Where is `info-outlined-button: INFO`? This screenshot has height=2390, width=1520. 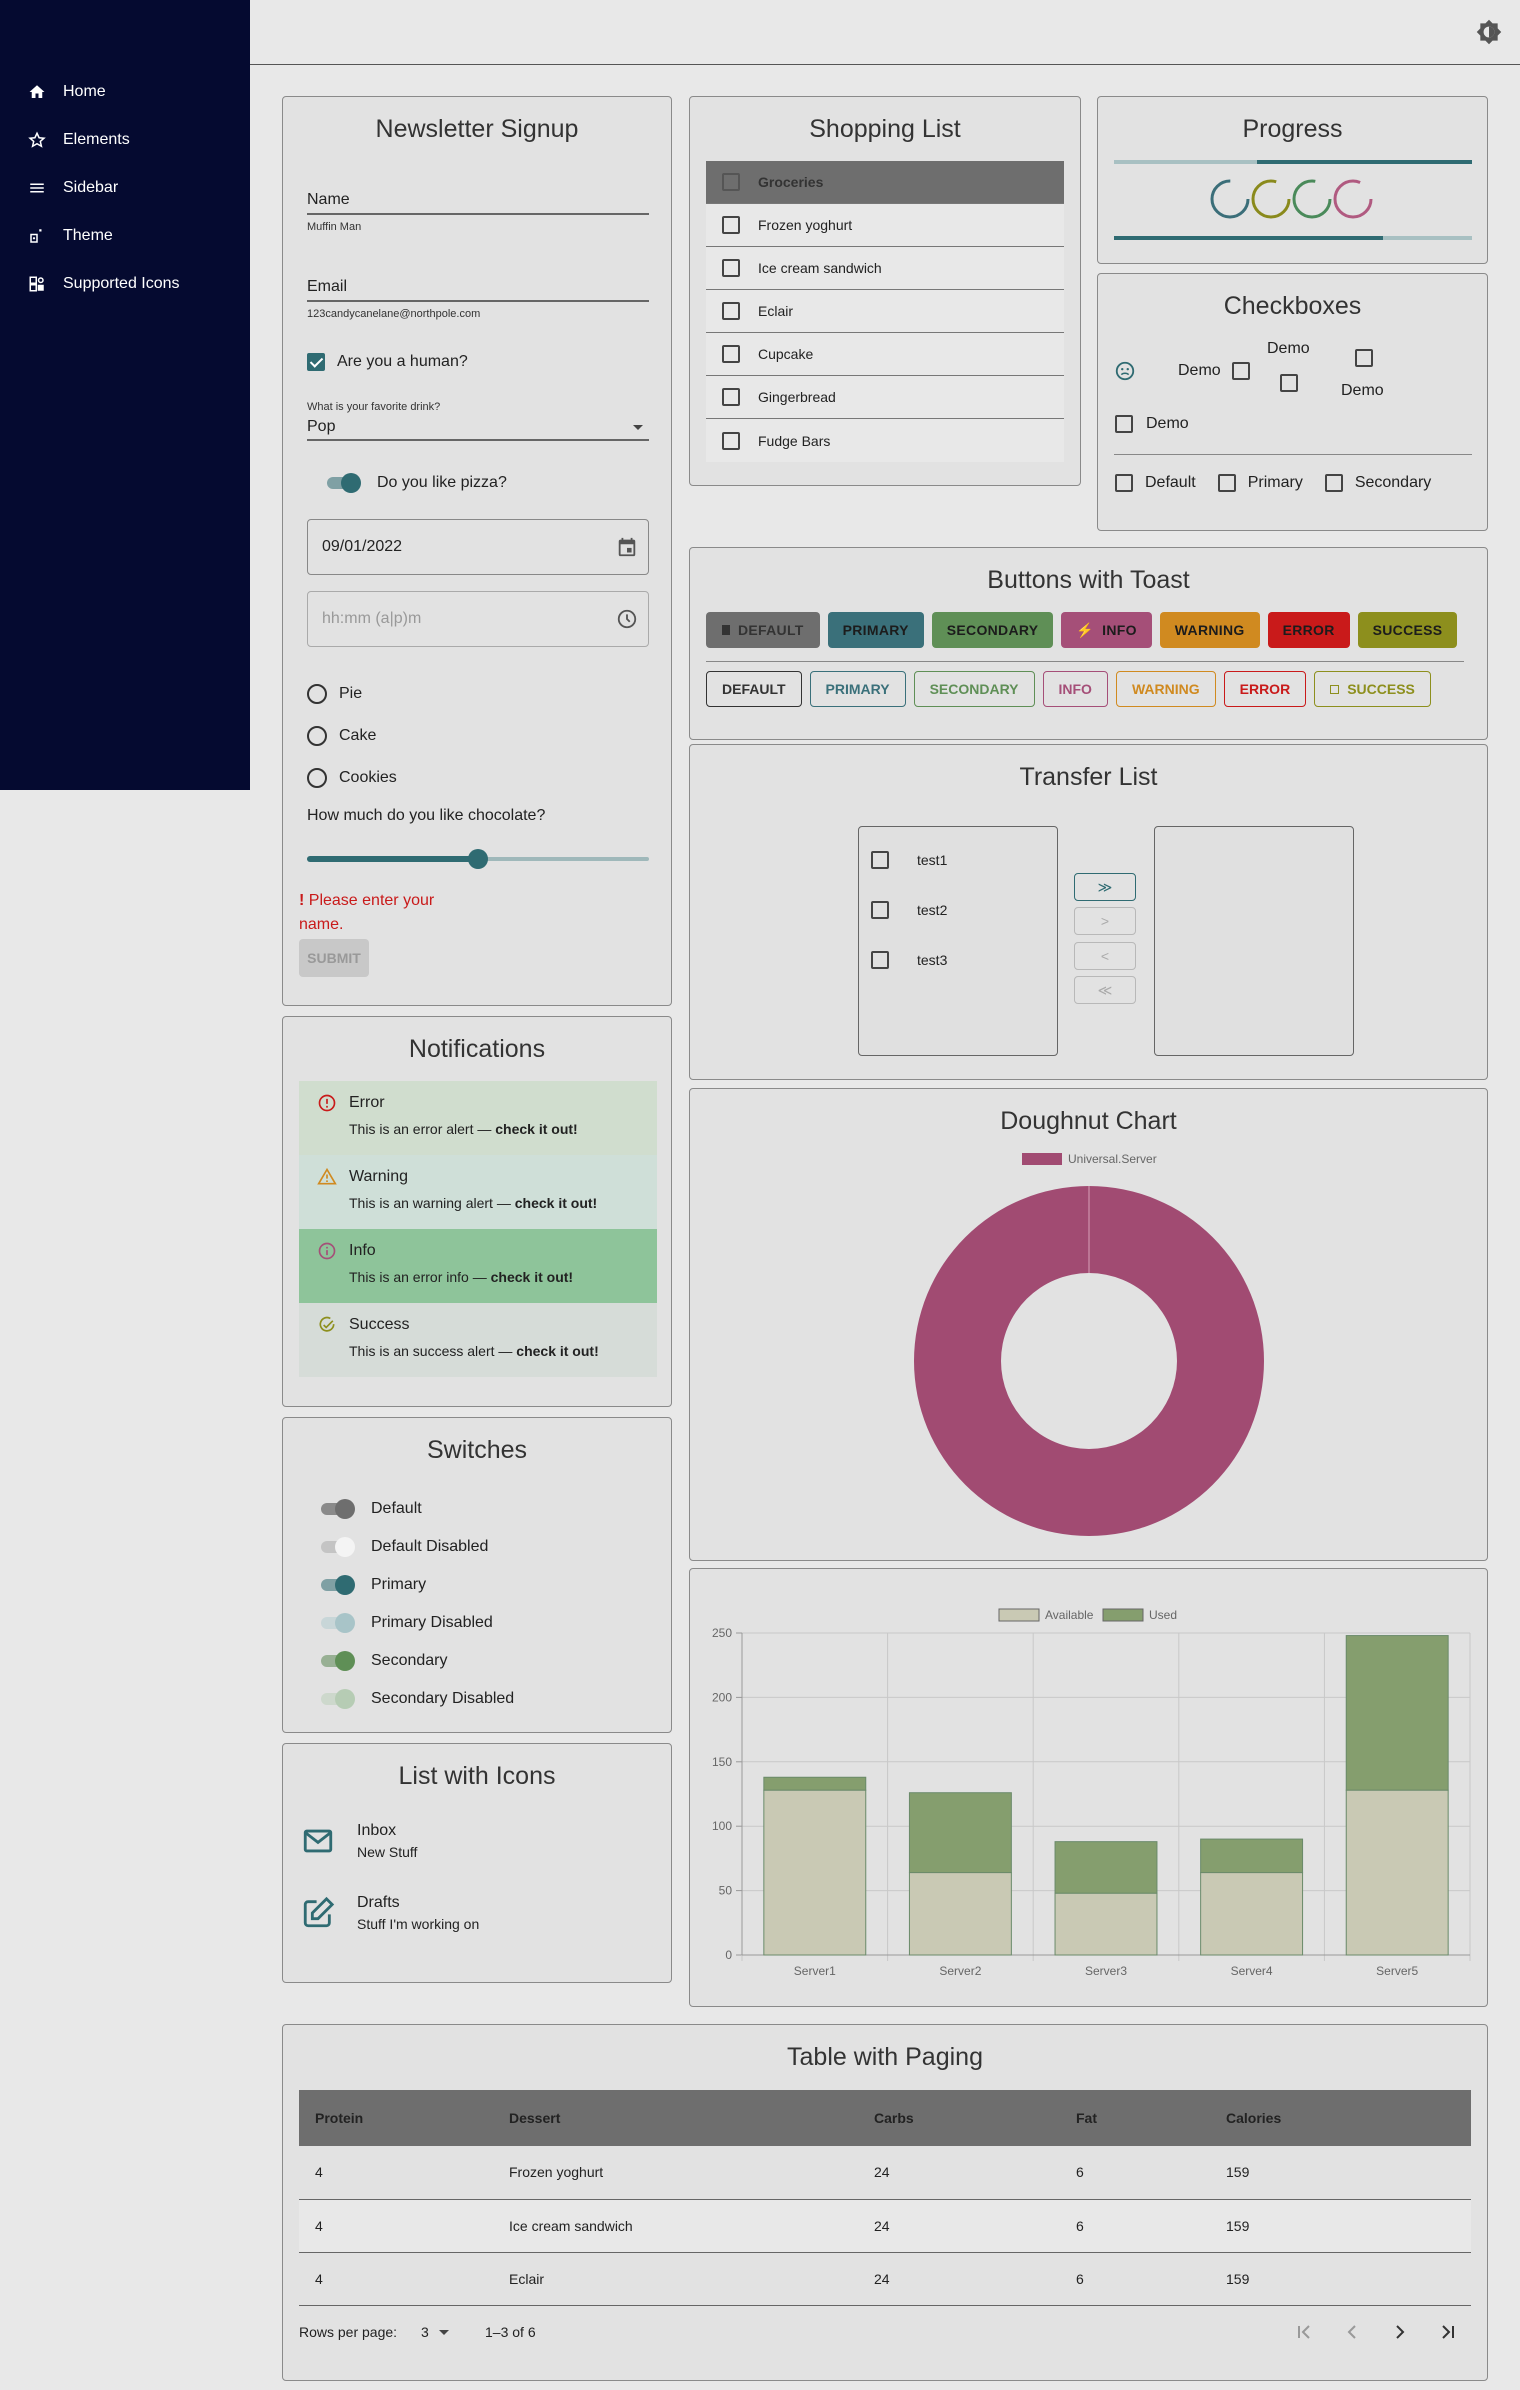 info-outlined-button: INFO is located at coordinates (1075, 689).